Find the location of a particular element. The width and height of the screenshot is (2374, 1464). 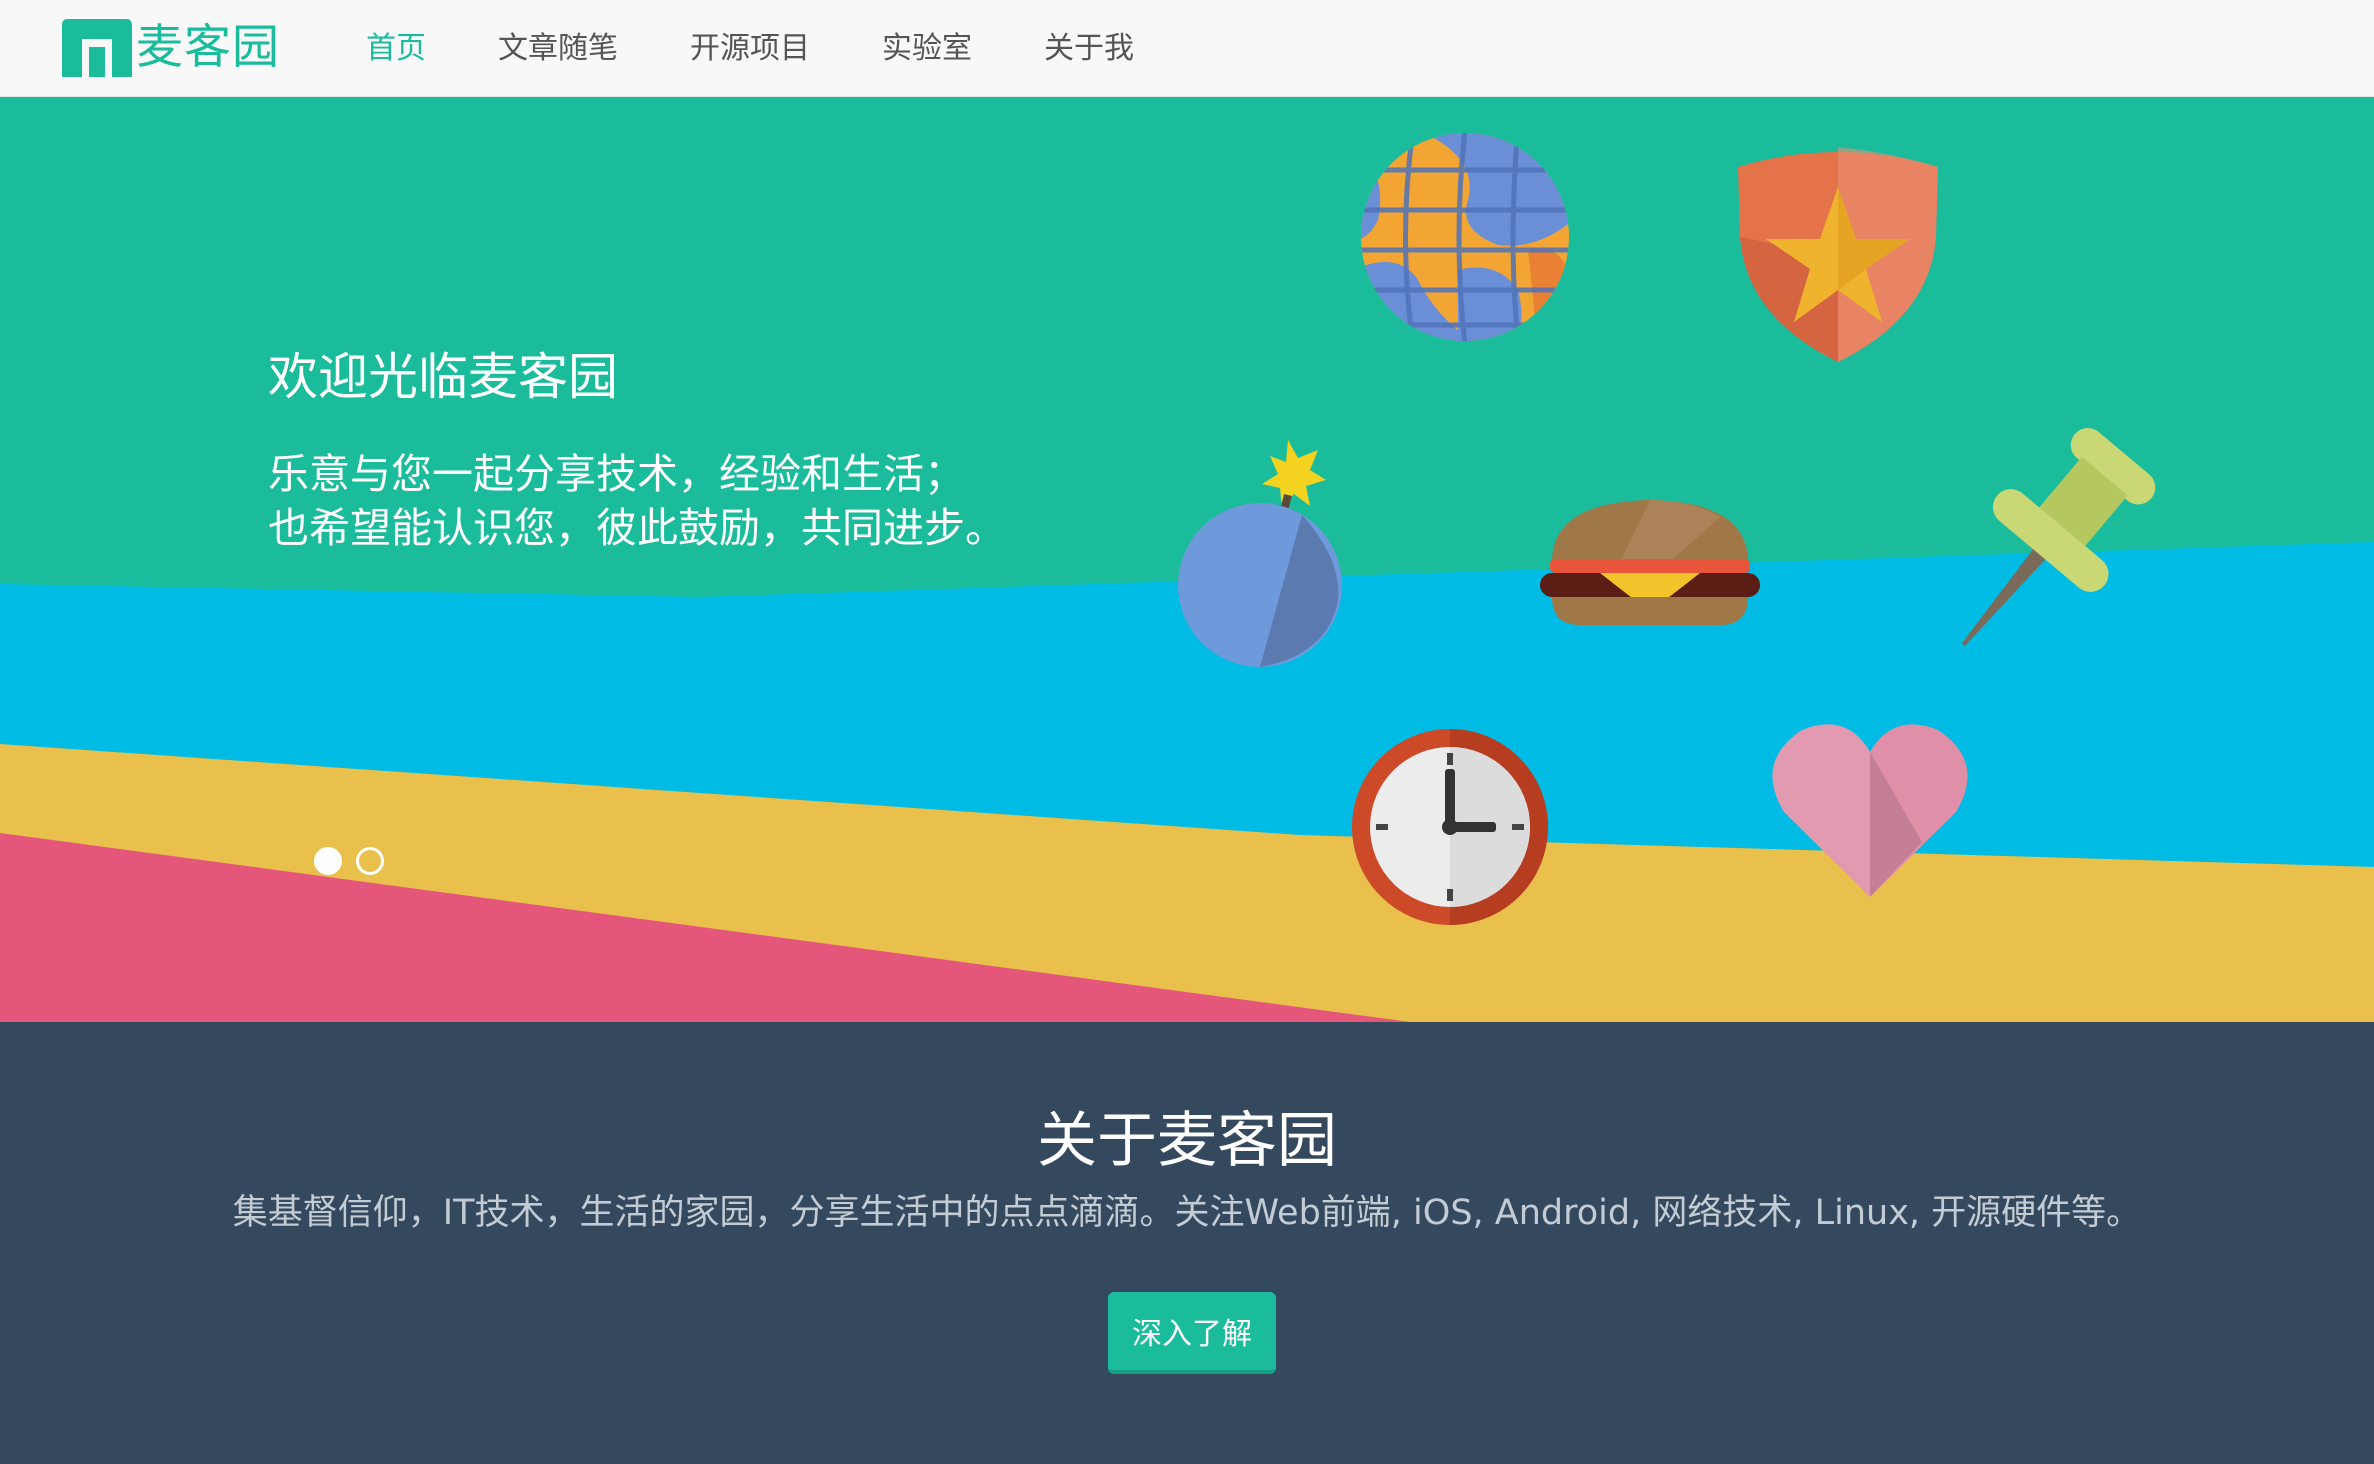

globe-icon is located at coordinates (1465, 237).